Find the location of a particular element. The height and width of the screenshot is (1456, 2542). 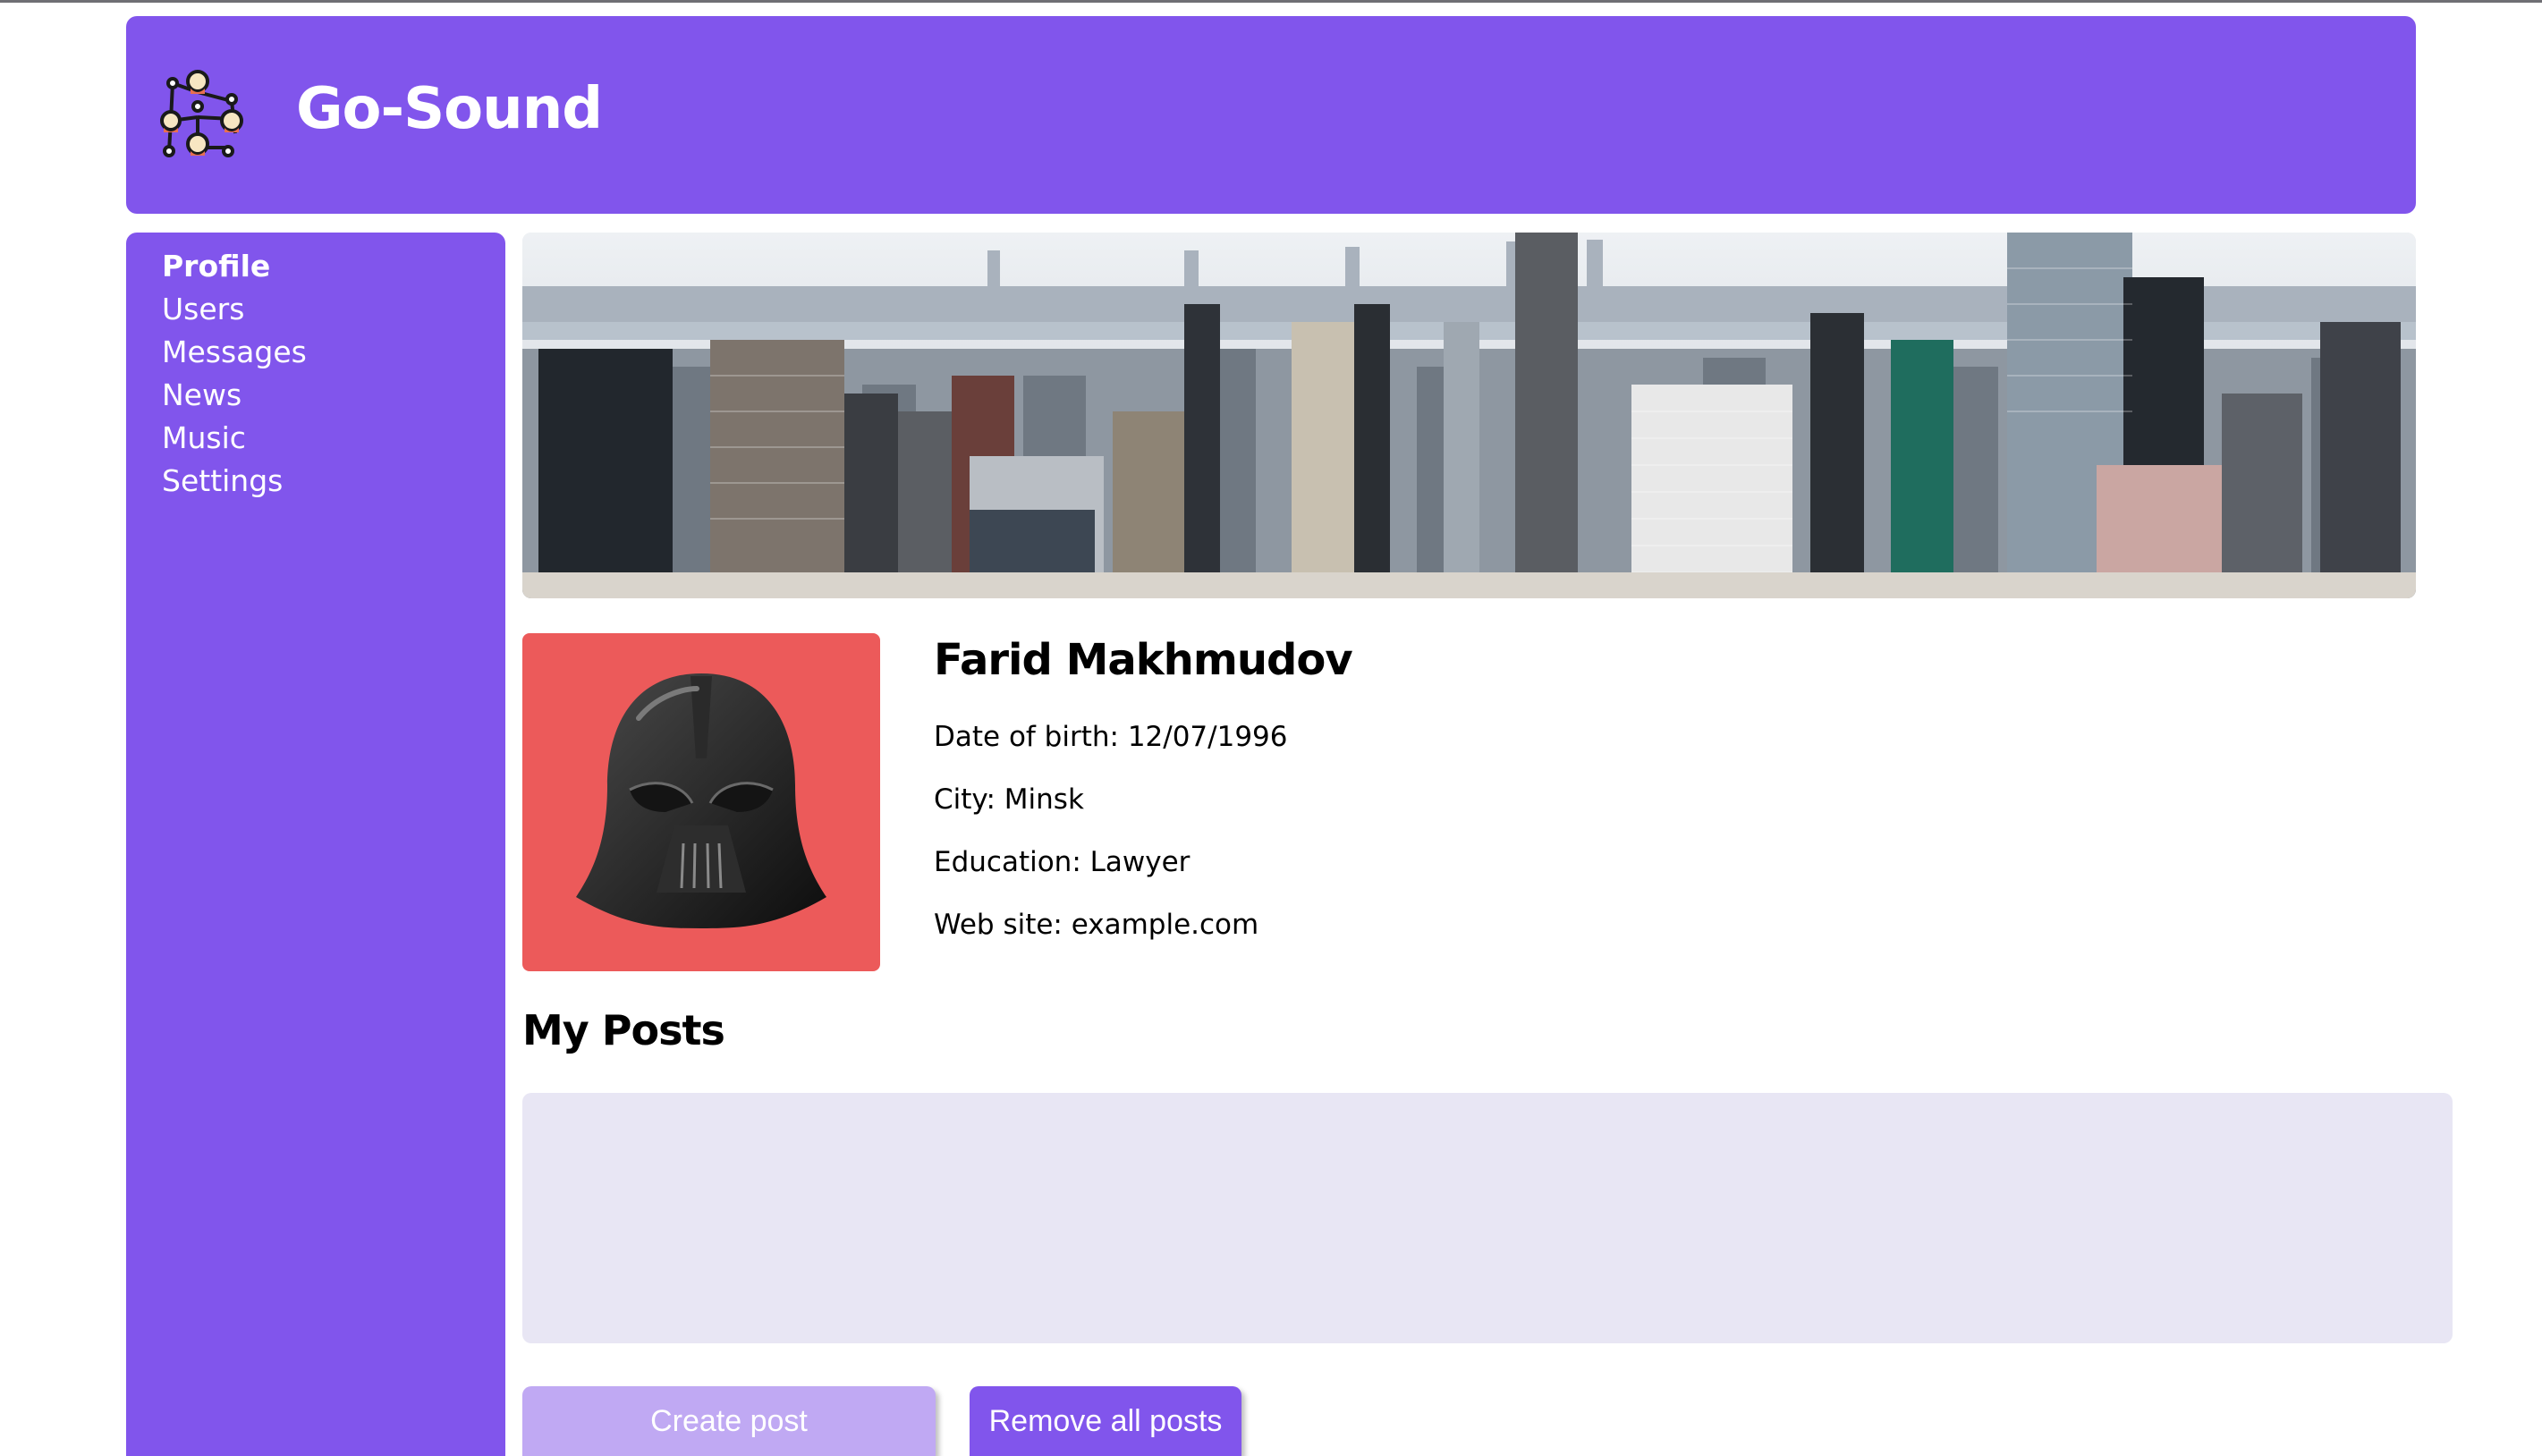

app-header: Go-Sound is located at coordinates (1271, 115).